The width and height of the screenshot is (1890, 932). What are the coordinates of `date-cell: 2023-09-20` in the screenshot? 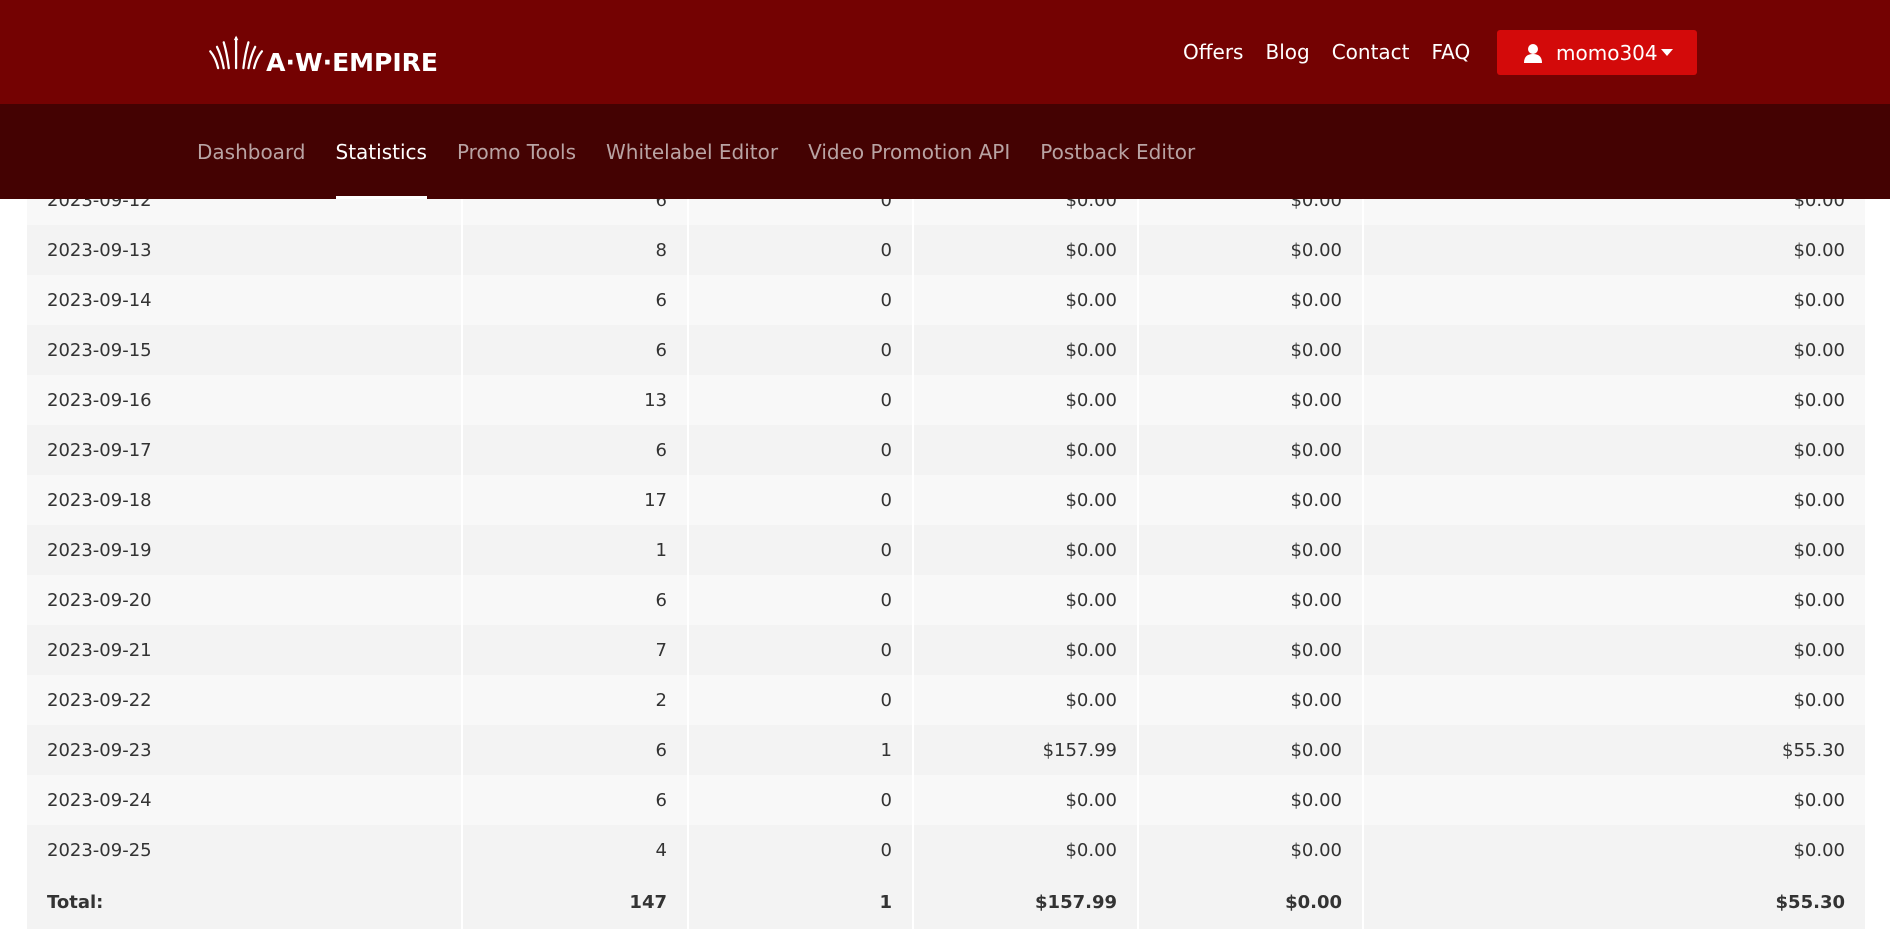 It's located at (245, 600).